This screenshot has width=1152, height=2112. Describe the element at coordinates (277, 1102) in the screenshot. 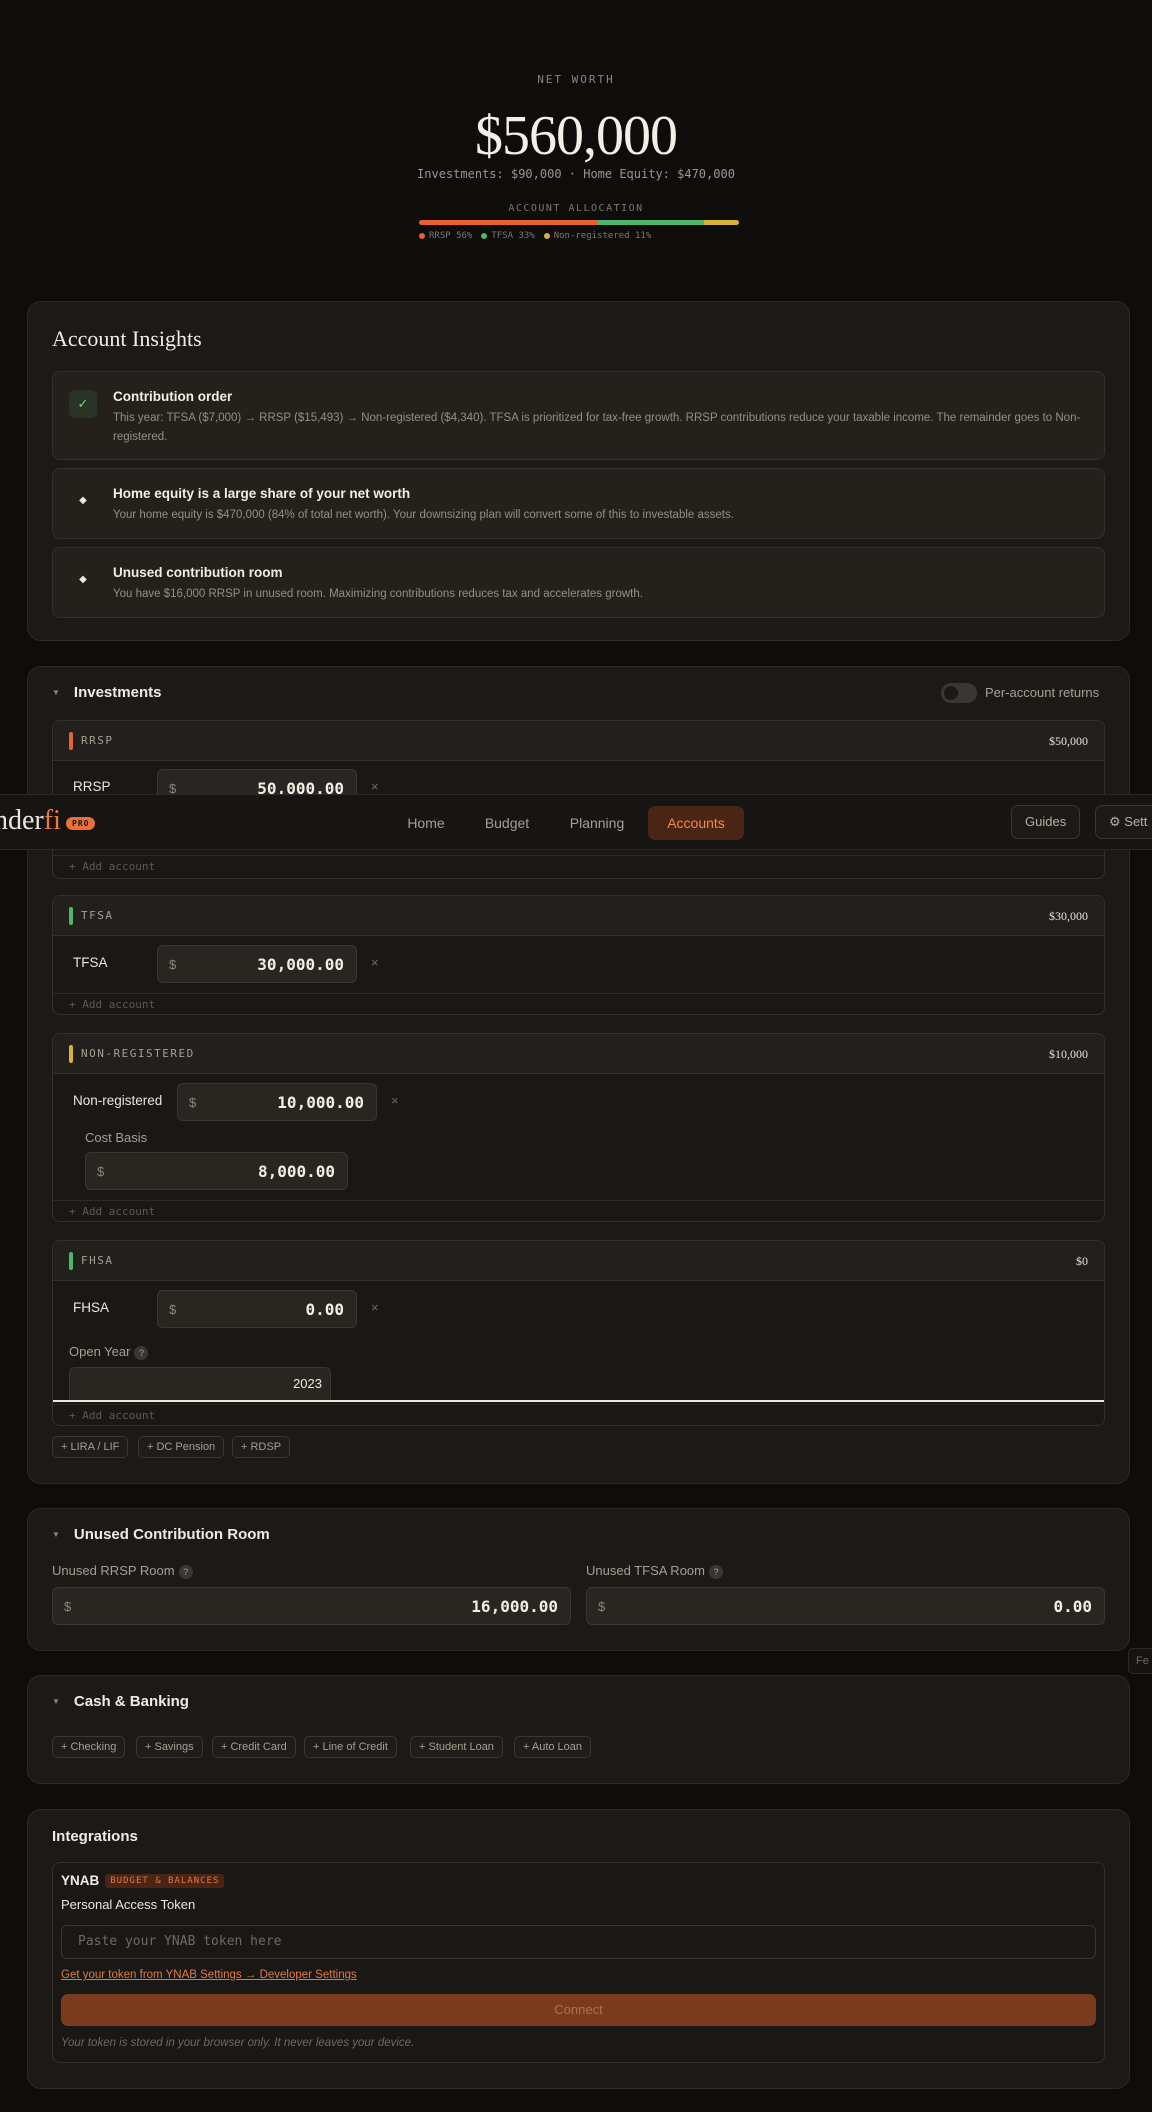

I see `nonreg-balance-input: $ 10,000.00` at that location.